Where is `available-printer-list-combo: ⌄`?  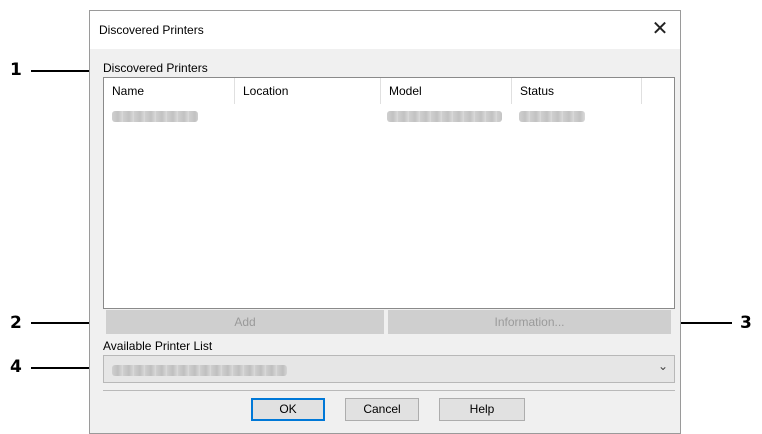 available-printer-list-combo: ⌄ is located at coordinates (389, 369).